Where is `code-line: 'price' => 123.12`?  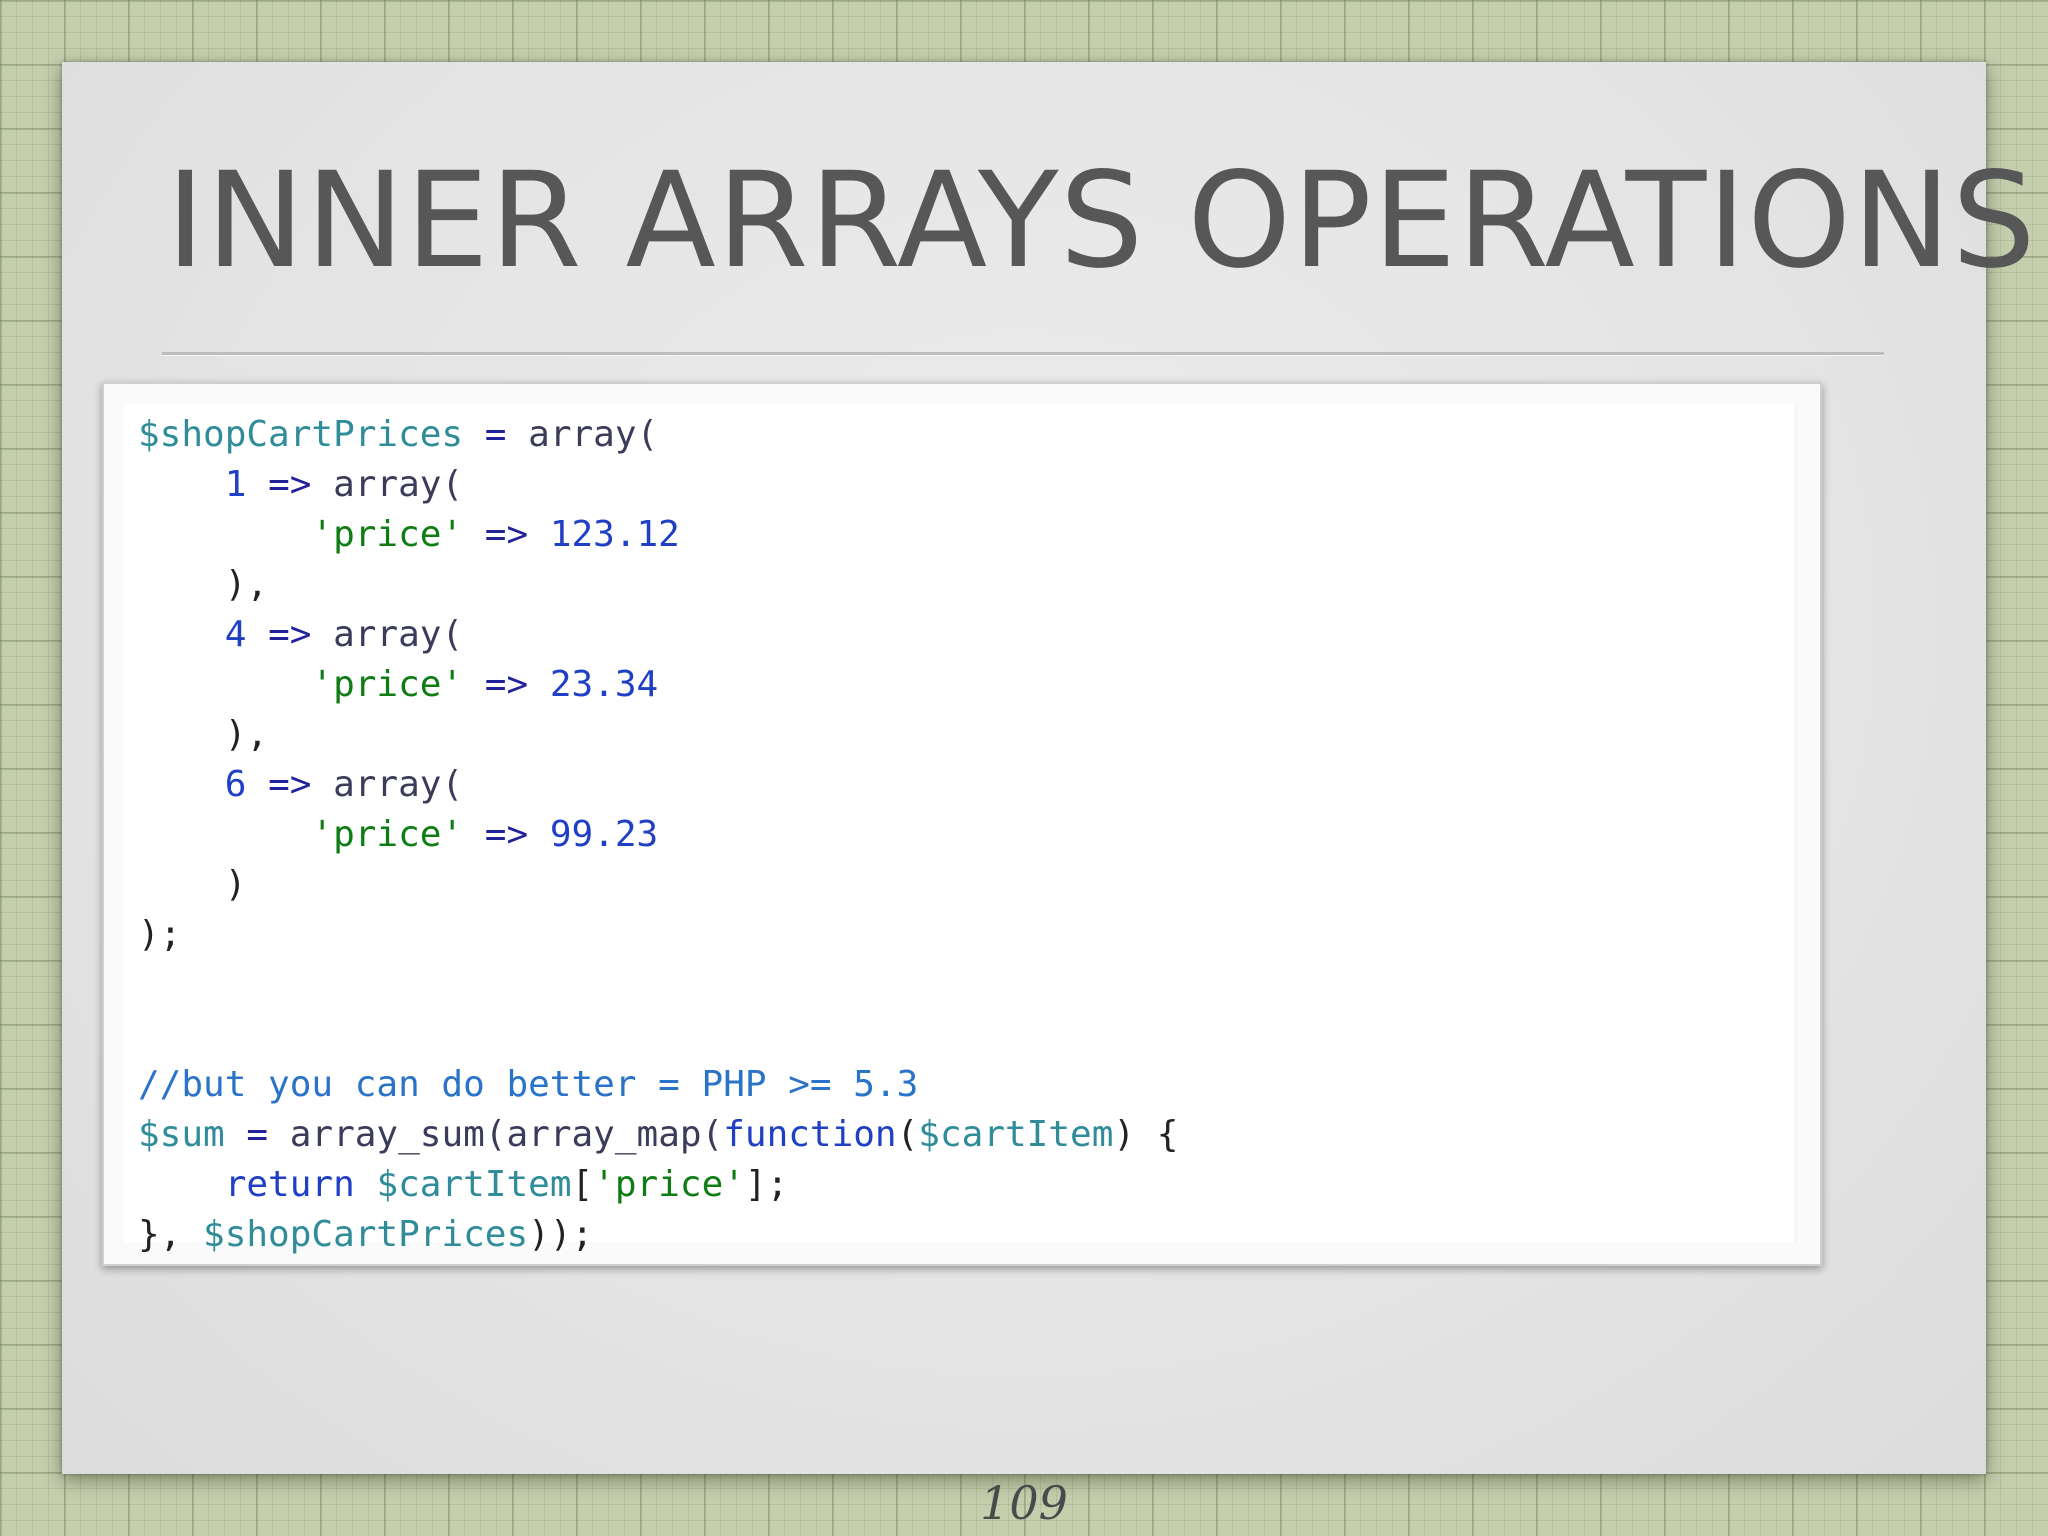
code-line: 'price' => 123.12 is located at coordinates (658, 535).